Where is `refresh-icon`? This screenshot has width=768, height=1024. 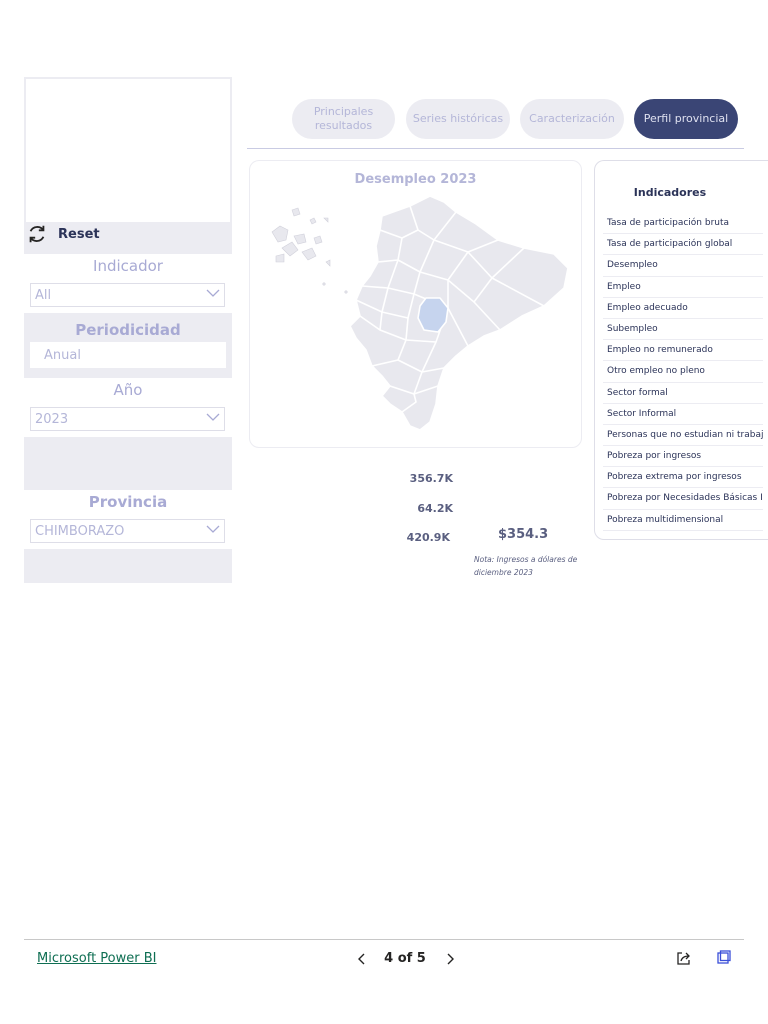 refresh-icon is located at coordinates (37, 234).